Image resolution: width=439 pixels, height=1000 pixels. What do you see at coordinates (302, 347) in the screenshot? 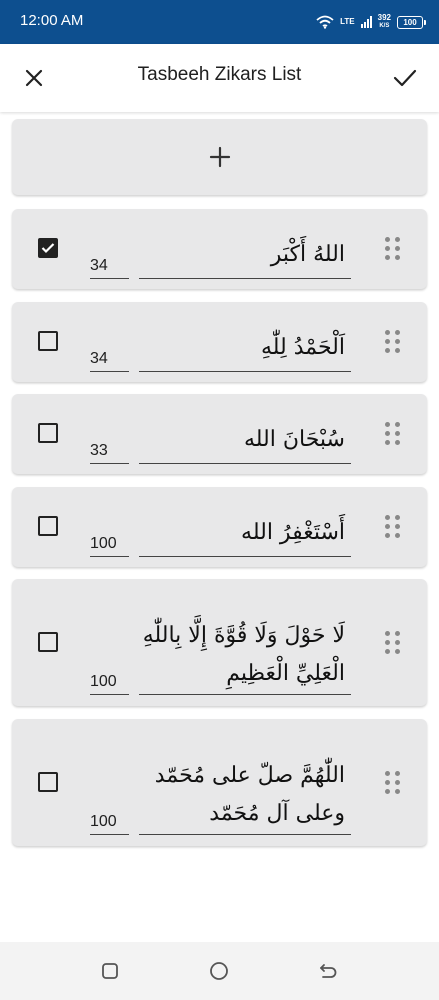
I see `zikar-text-line: اَلْحَمْدُ لِلّٰهِ` at bounding box center [302, 347].